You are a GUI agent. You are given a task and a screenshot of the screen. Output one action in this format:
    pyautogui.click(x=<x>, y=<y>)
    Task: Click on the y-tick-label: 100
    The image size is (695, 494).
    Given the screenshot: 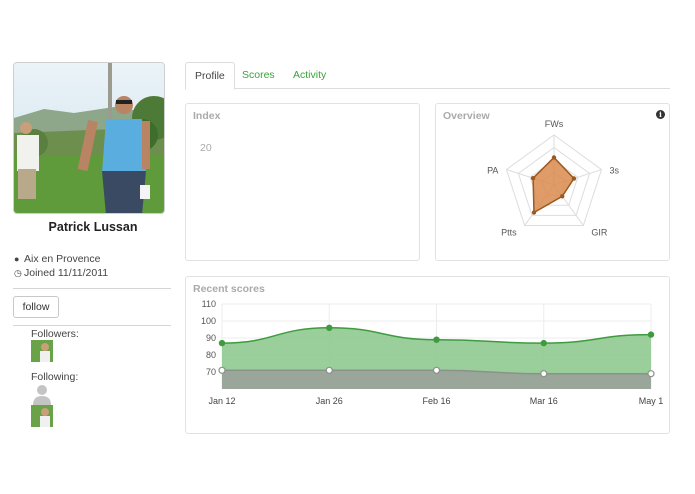 What is the action you would take?
    pyautogui.click(x=208, y=321)
    